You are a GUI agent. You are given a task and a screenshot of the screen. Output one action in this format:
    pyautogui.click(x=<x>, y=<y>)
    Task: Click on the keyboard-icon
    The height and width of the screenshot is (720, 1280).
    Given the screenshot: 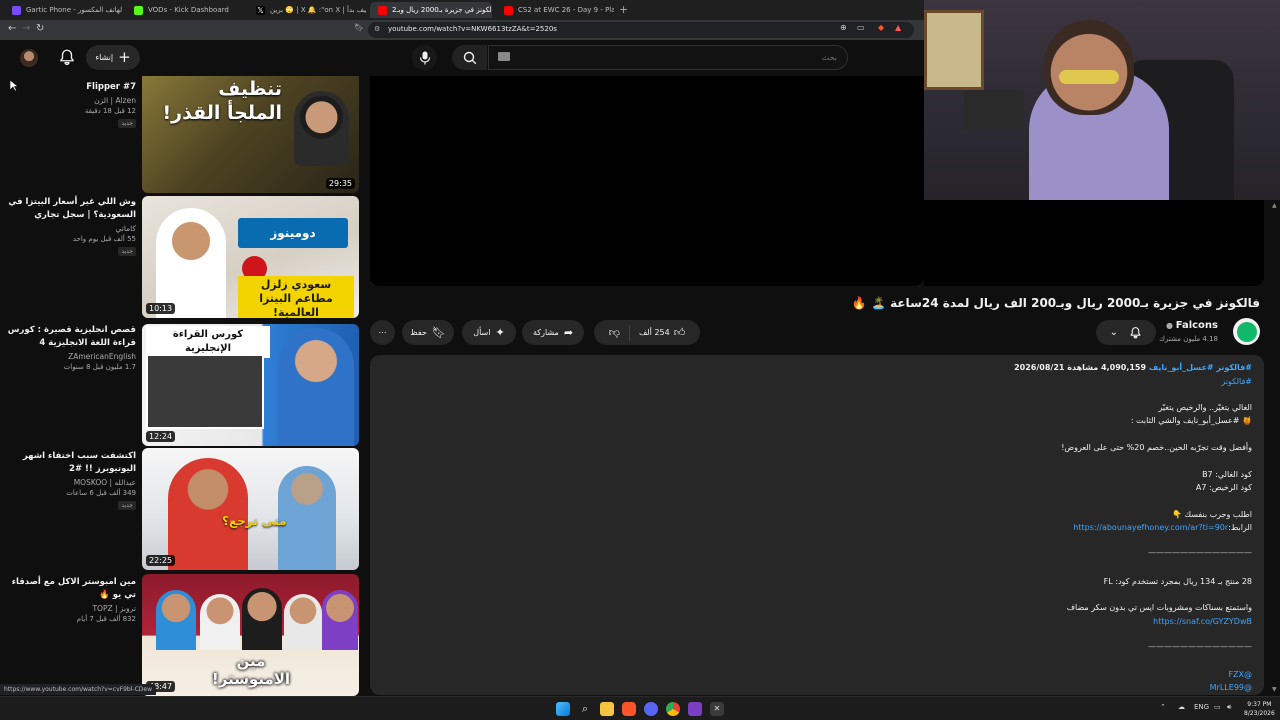 What is the action you would take?
    pyautogui.click(x=504, y=56)
    